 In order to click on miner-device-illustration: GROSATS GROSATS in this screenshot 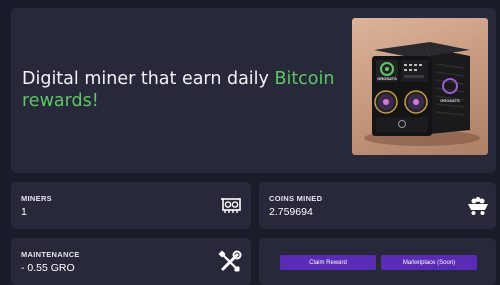, I will do `click(422, 94)`.